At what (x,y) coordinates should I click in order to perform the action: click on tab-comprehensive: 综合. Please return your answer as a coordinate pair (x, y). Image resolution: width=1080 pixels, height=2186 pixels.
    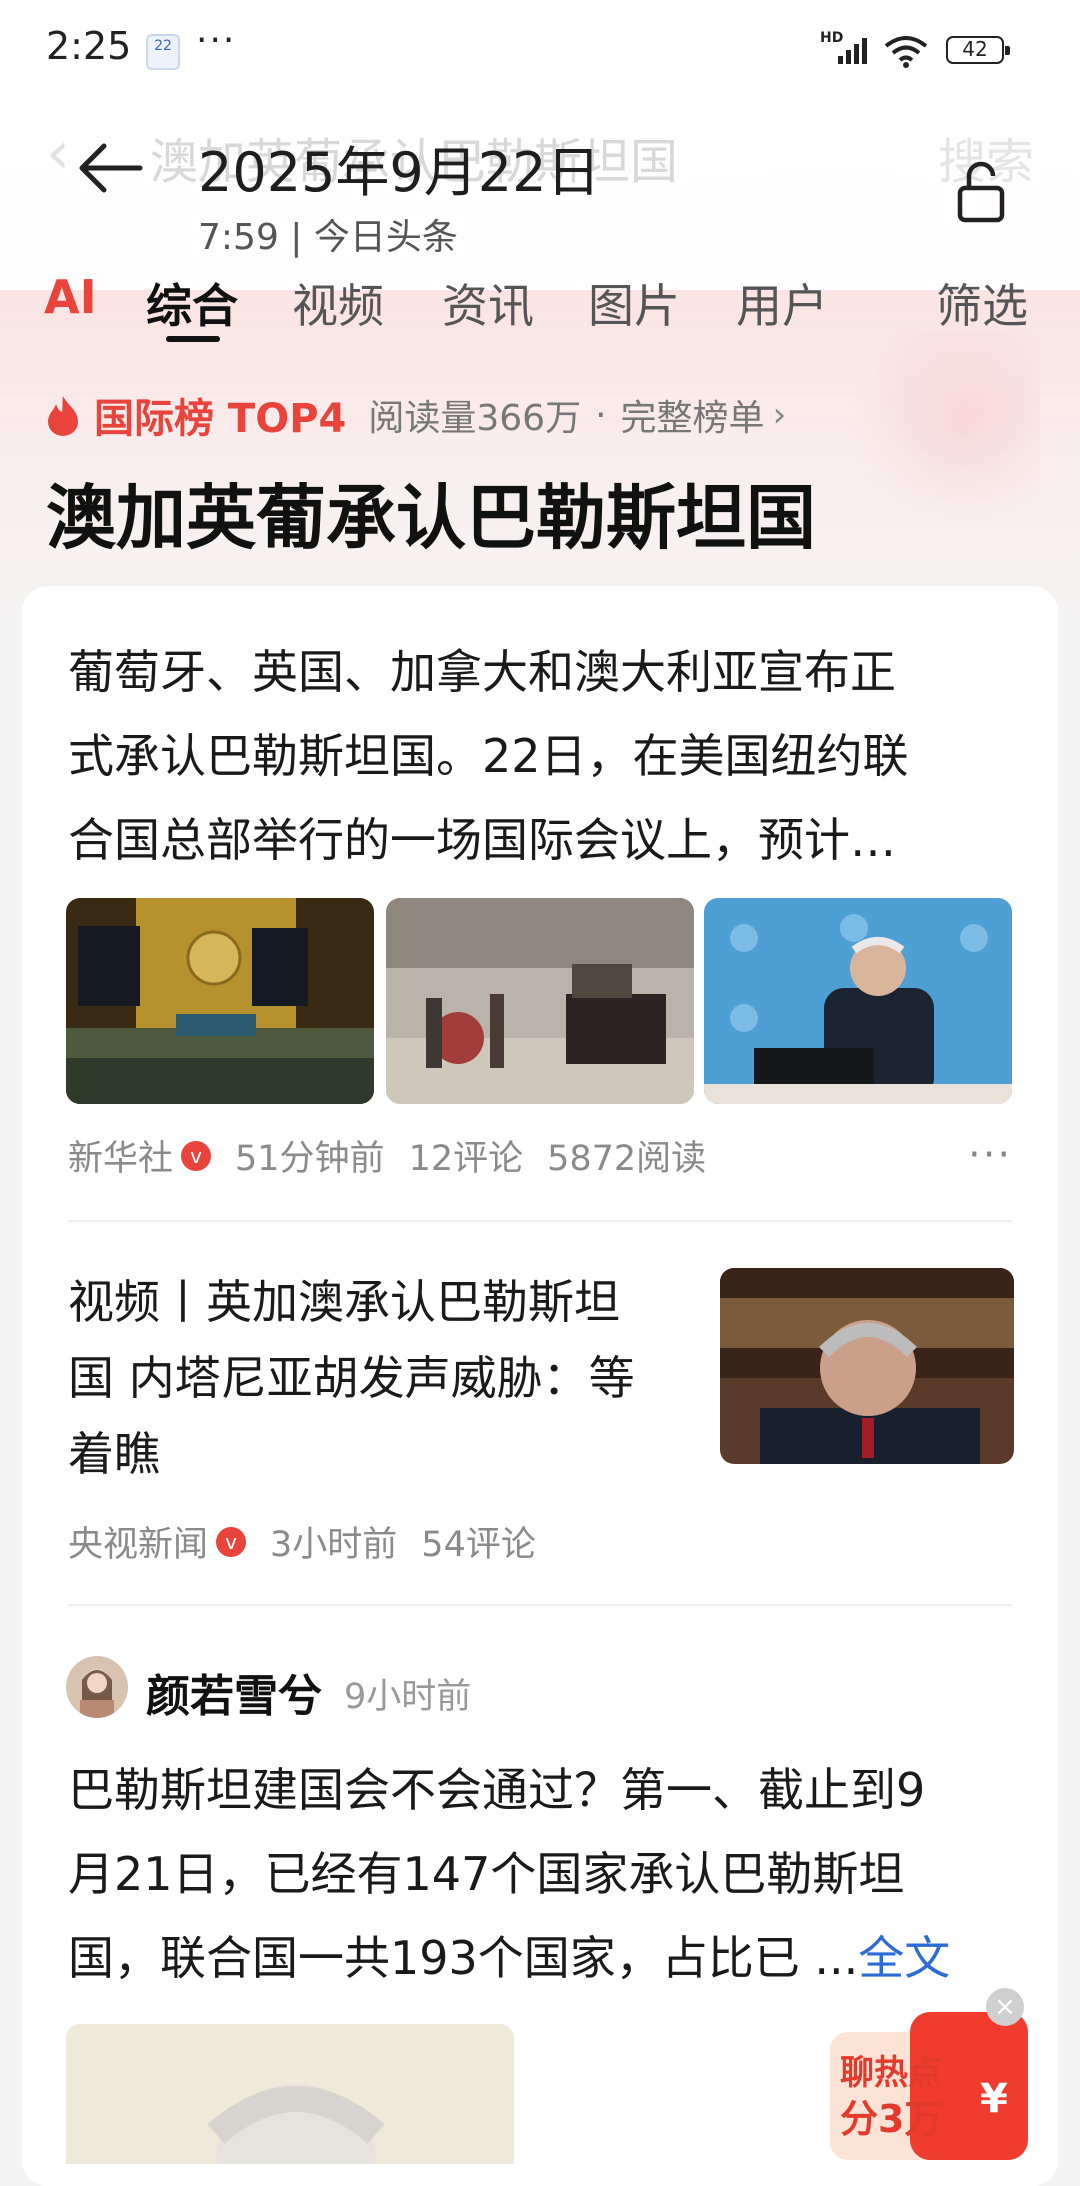
    Looking at the image, I should click on (192, 303).